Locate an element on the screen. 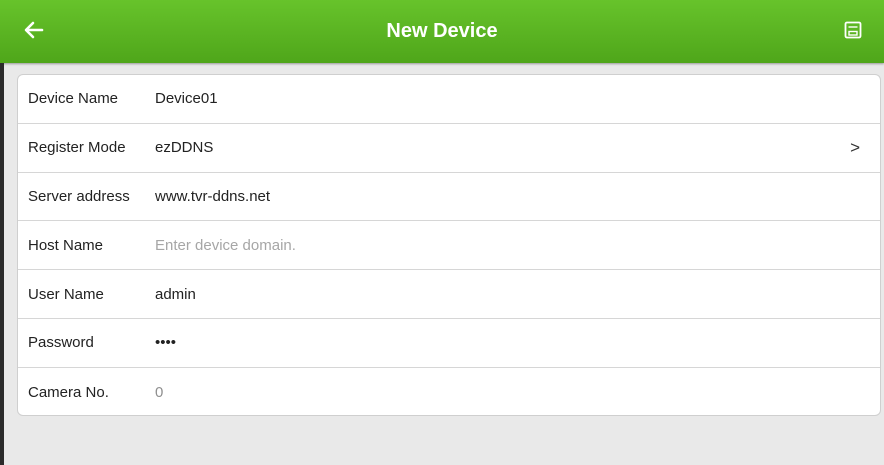  user-name-row: User Name is located at coordinates (449, 294).